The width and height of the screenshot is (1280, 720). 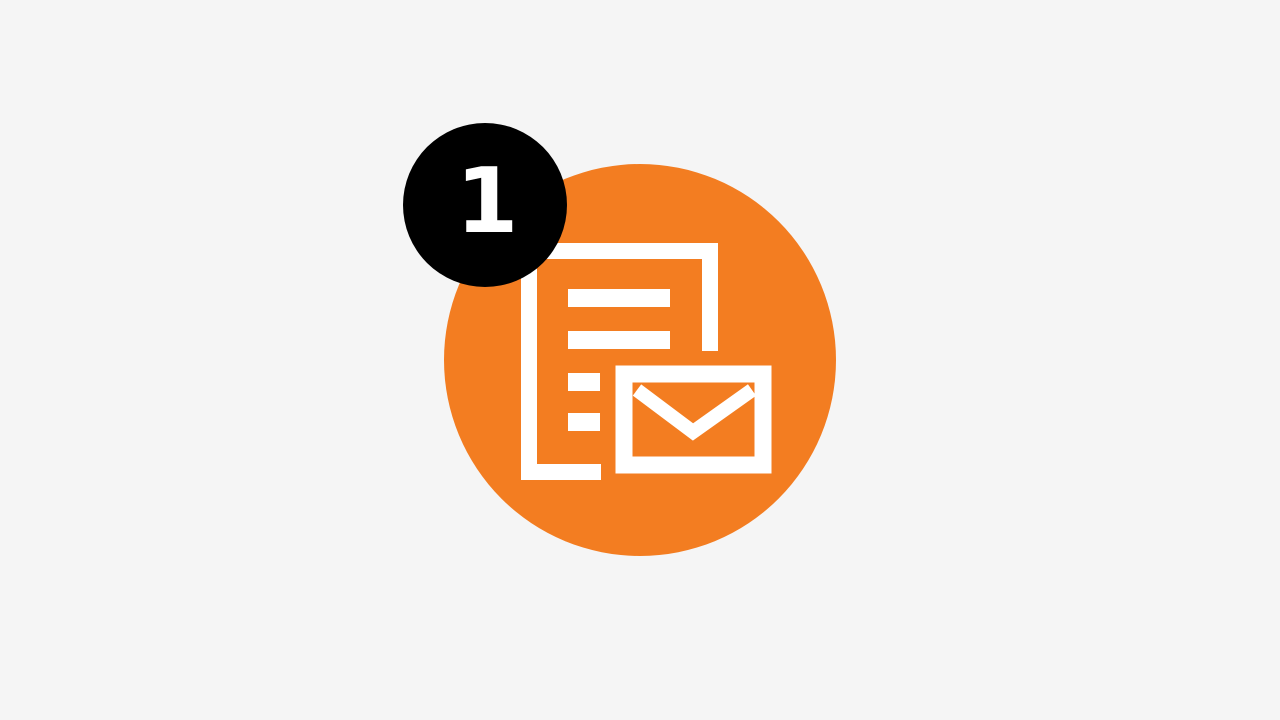 I want to click on step-number: 1, so click(x=487, y=201).